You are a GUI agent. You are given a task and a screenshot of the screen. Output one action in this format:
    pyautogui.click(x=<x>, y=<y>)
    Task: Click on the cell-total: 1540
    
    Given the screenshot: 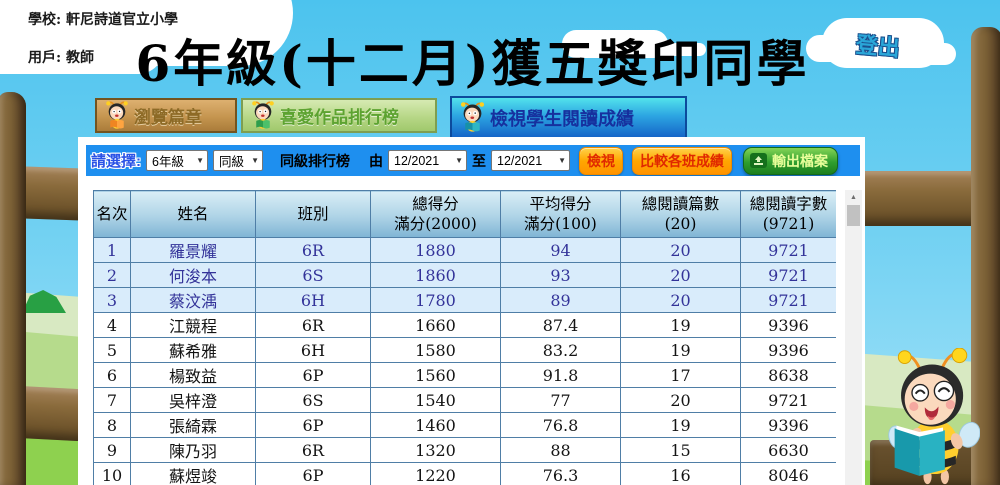 What is the action you would take?
    pyautogui.click(x=435, y=400)
    